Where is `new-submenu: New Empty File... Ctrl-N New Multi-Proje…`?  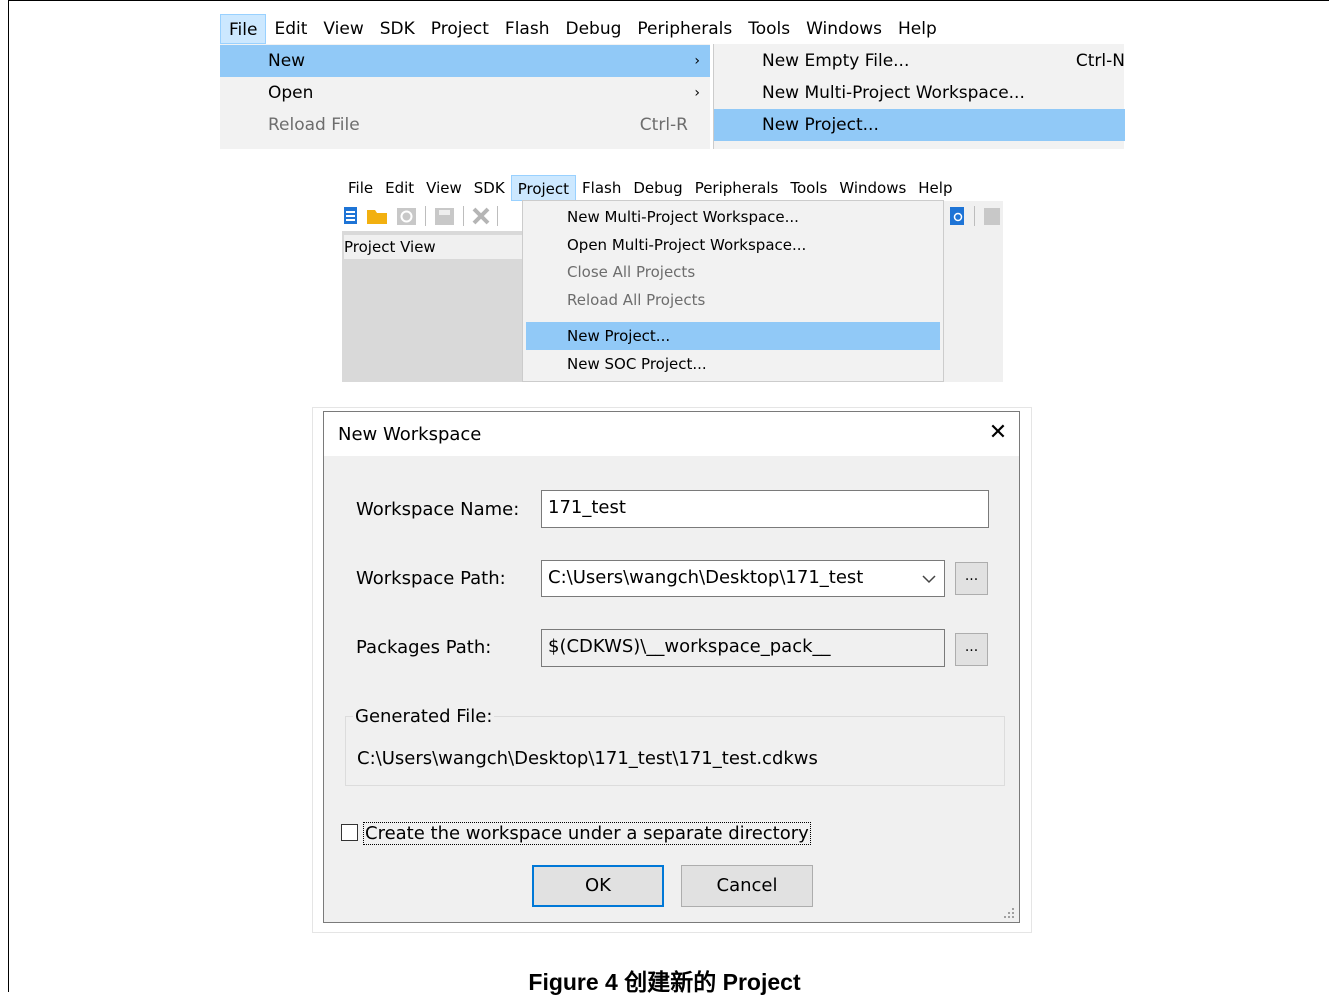 new-submenu: New Empty File... Ctrl-N New Multi-Proje… is located at coordinates (919, 96).